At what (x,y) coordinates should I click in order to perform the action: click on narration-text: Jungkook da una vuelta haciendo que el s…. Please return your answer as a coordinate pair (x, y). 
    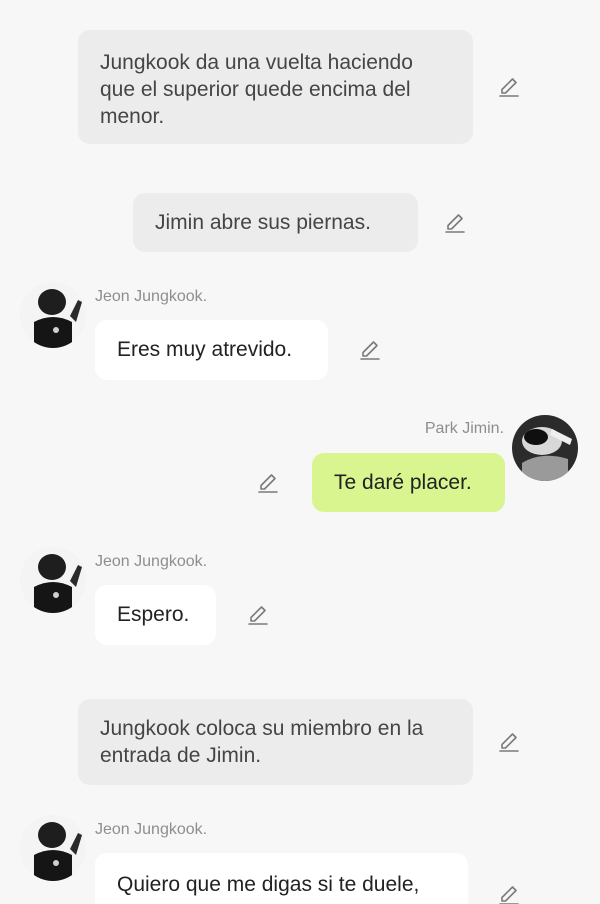
    Looking at the image, I should click on (256, 89).